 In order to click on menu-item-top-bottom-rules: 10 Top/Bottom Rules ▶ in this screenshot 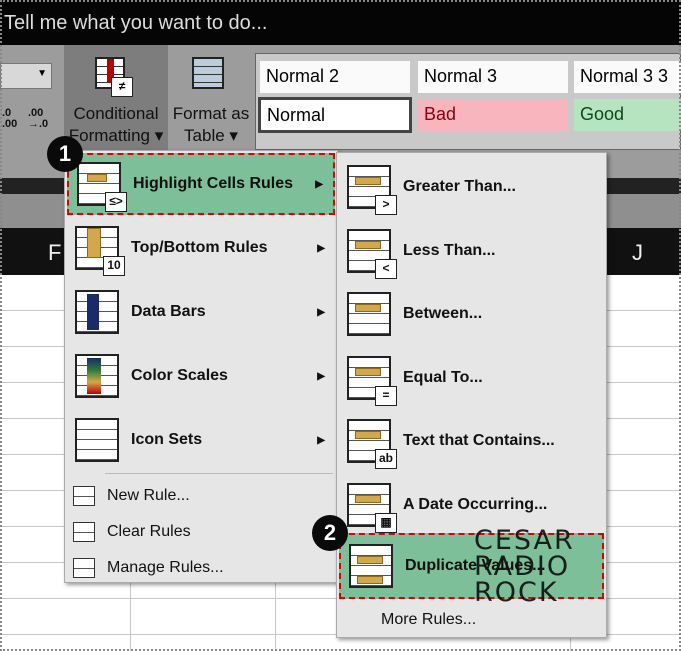, I will do `click(201, 248)`.